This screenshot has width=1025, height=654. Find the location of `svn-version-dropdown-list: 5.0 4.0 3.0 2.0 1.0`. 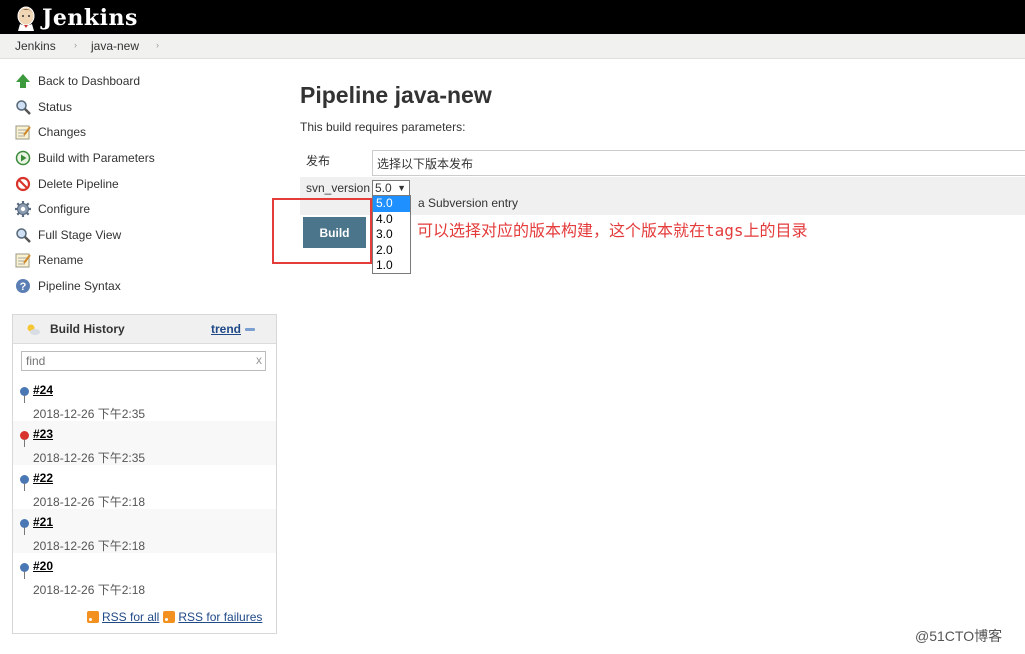

svn-version-dropdown-list: 5.0 4.0 3.0 2.0 1.0 is located at coordinates (391, 234).